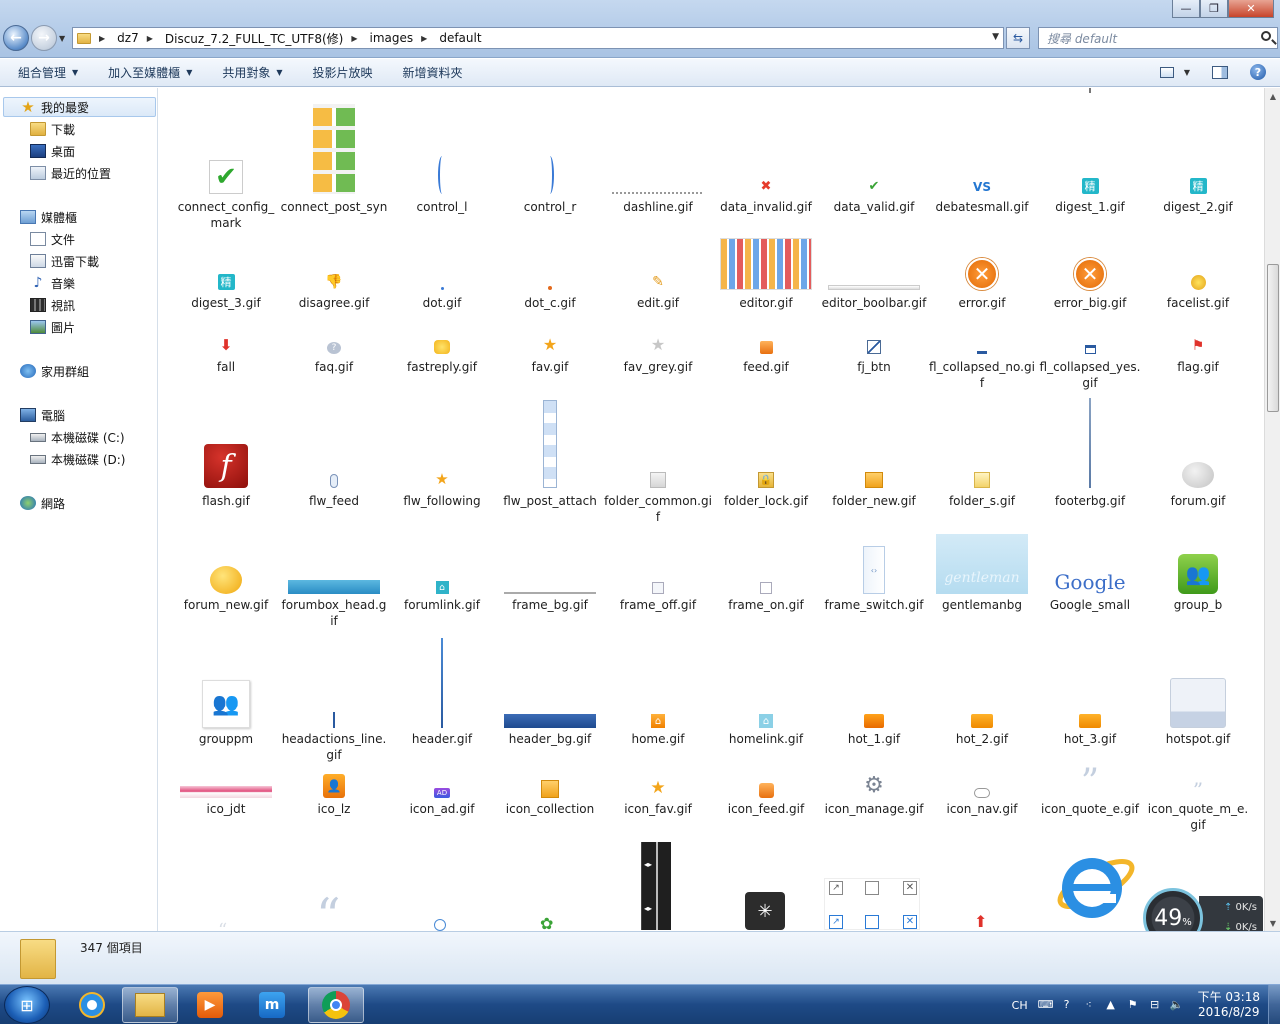 The width and height of the screenshot is (1280, 1024). I want to click on vertical-scrollbar: ▲ ▼, so click(1272, 509).